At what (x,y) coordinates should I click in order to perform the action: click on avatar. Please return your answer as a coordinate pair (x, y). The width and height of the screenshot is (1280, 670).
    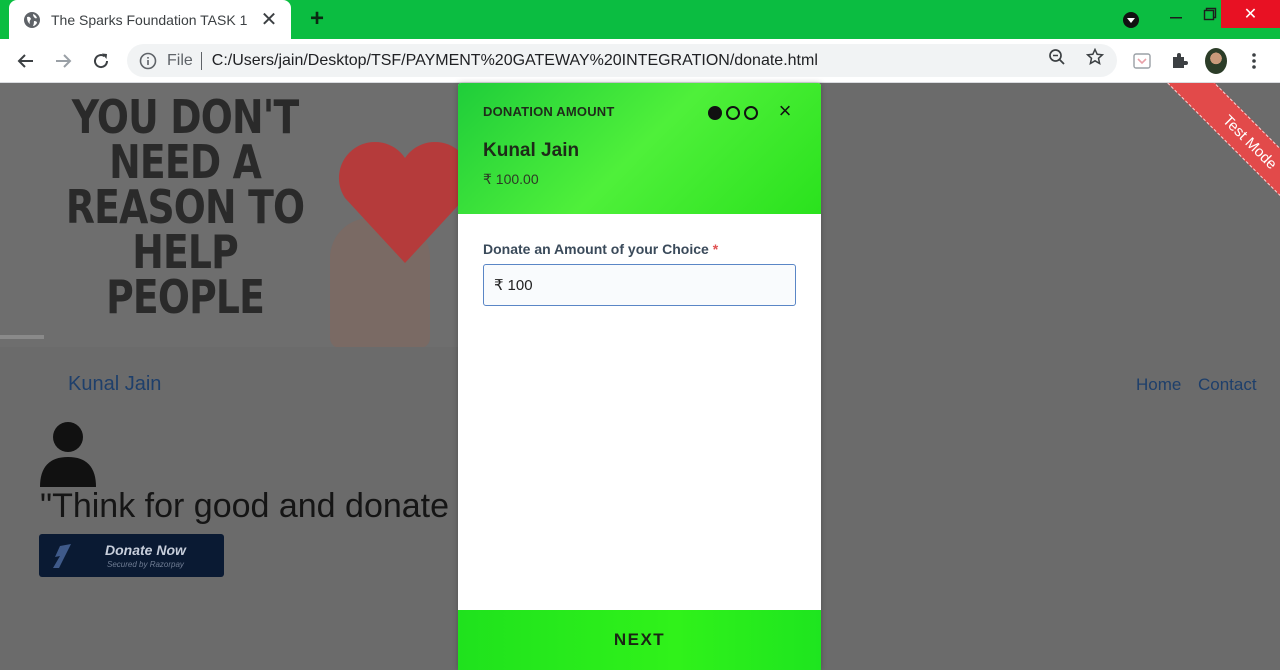
    Looking at the image, I should click on (1216, 61).